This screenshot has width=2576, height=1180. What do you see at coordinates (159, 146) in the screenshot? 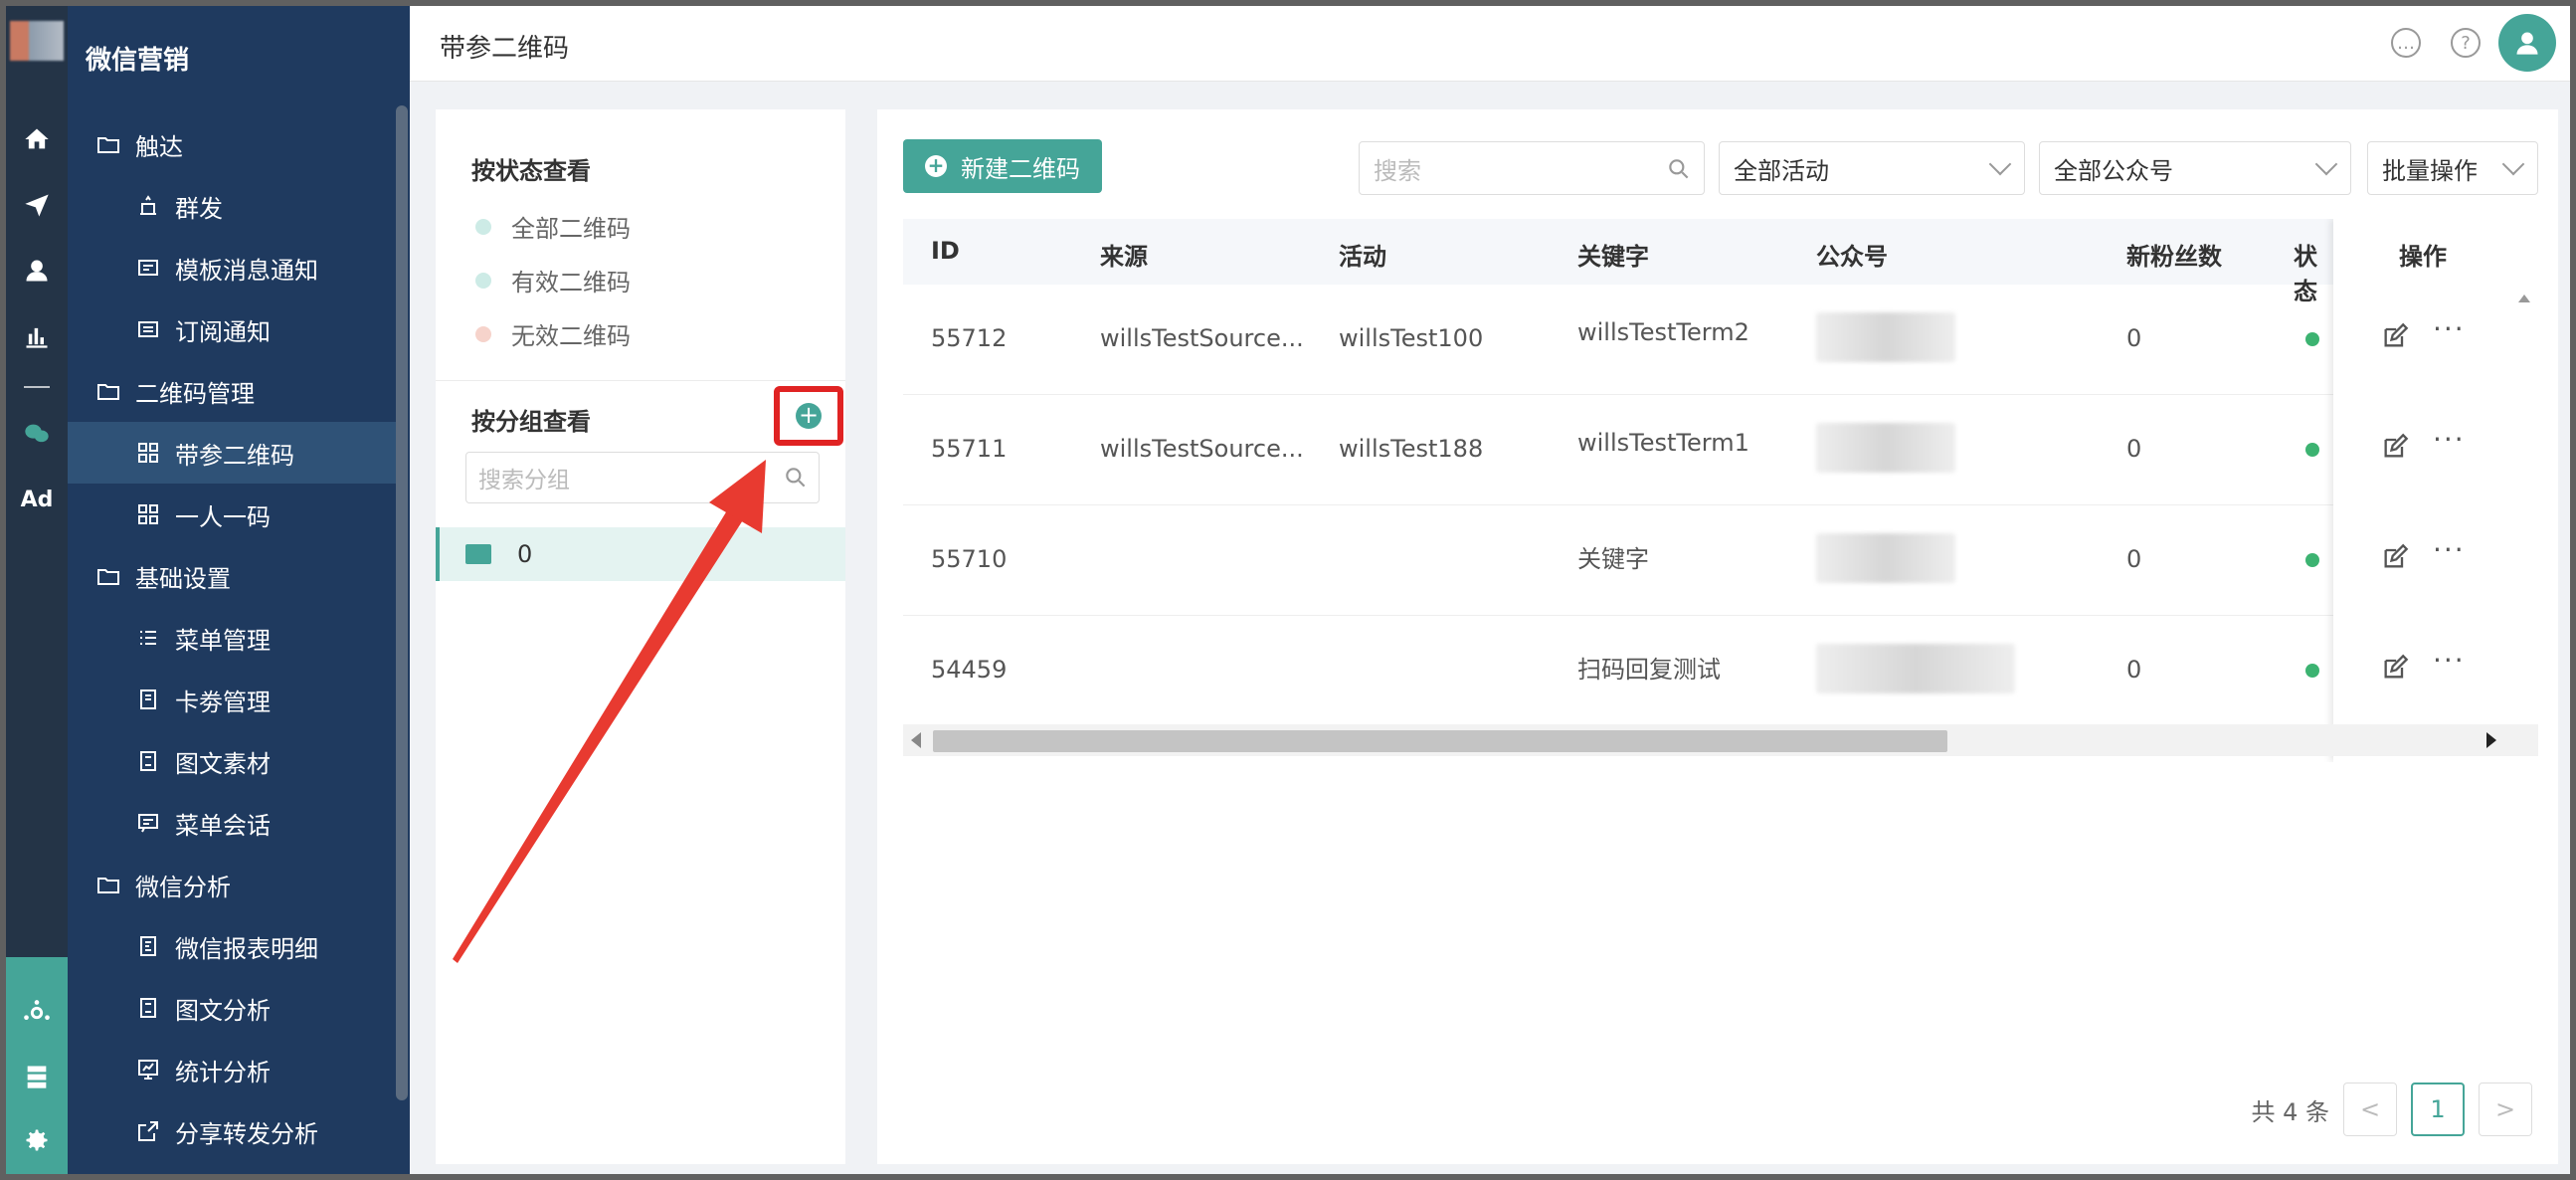
I see `sidebar-item-label: 触达` at bounding box center [159, 146].